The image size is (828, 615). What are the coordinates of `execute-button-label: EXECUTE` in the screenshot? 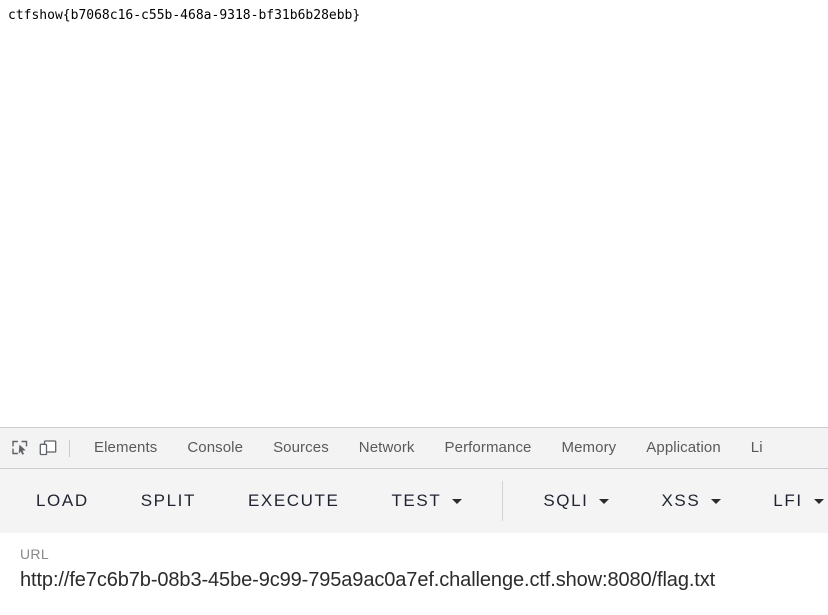 It's located at (293, 500).